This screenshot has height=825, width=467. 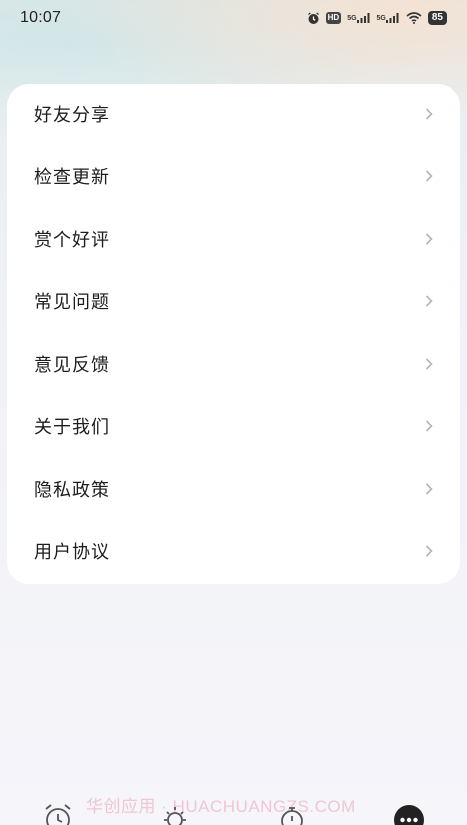 What do you see at coordinates (72, 427) in the screenshot?
I see `menu-item-label: 关于我们` at bounding box center [72, 427].